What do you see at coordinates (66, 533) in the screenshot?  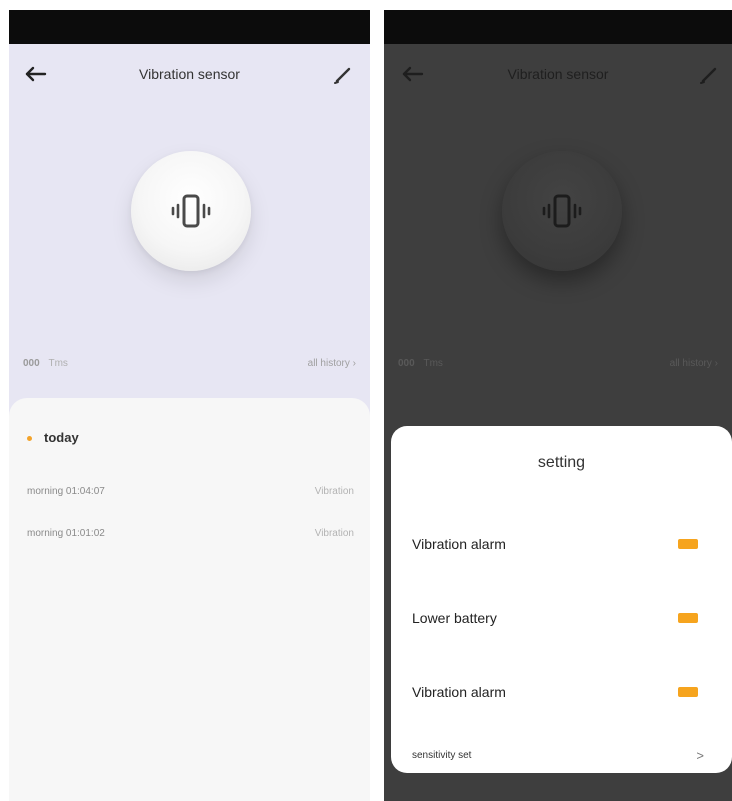 I see `log-time: morning 01:01:02` at bounding box center [66, 533].